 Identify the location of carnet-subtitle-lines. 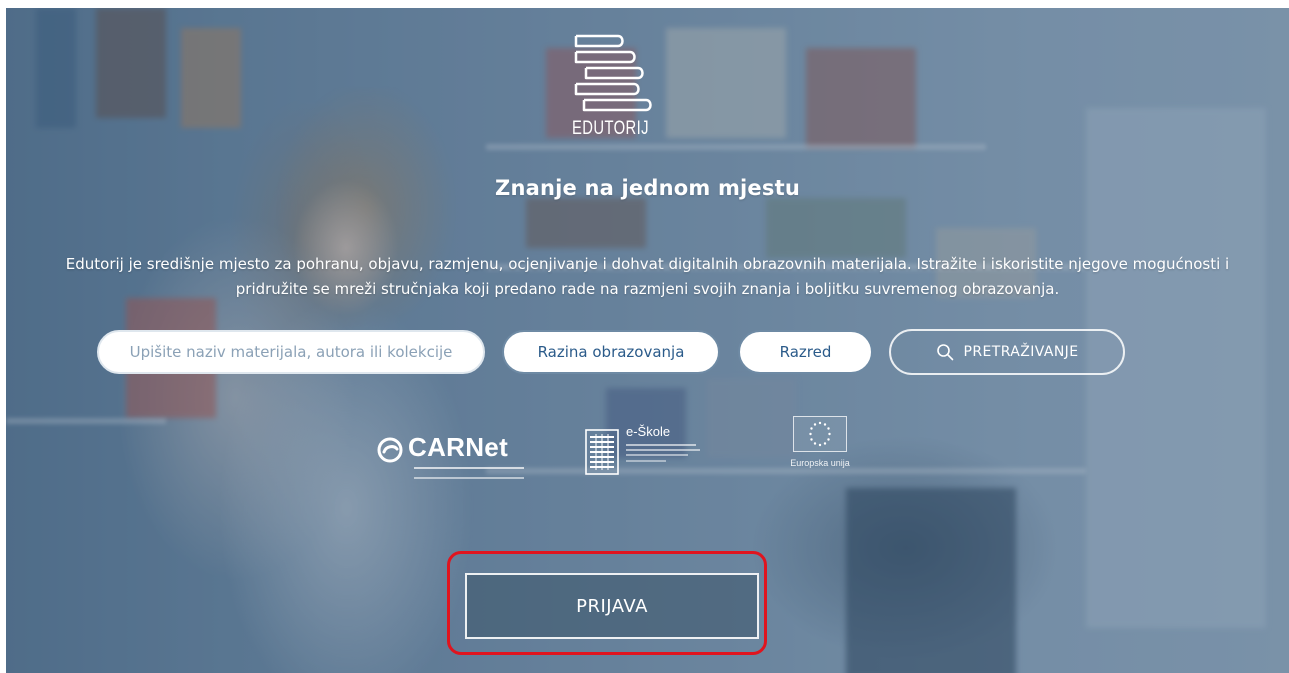
(469, 473).